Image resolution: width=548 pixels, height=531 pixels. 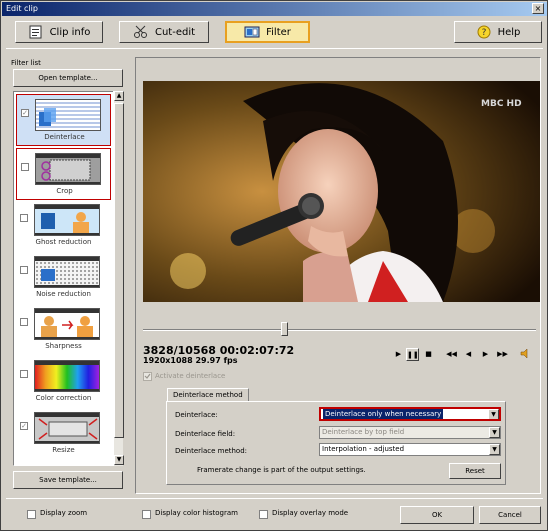 What do you see at coordinates (24, 374) in the screenshot?
I see `filter-checkbox-color-correction` at bounding box center [24, 374].